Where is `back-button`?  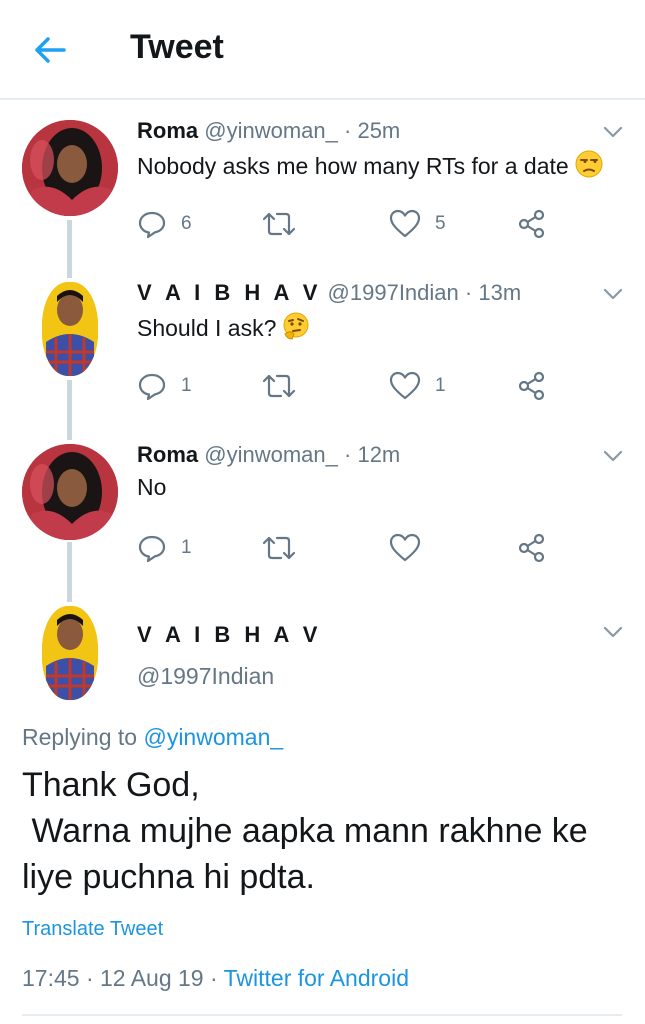 back-button is located at coordinates (50, 50).